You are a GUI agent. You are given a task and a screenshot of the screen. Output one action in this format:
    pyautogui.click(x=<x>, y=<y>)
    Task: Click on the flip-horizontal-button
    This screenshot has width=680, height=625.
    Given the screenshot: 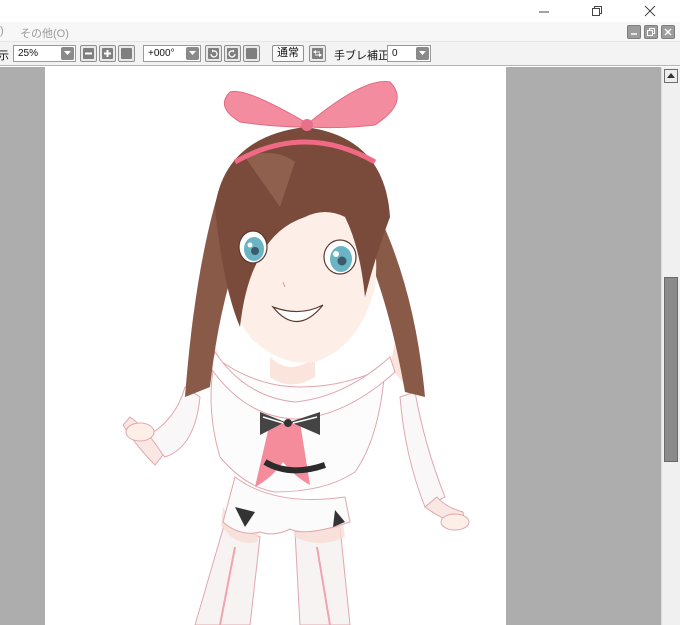 What is the action you would take?
    pyautogui.click(x=317, y=53)
    